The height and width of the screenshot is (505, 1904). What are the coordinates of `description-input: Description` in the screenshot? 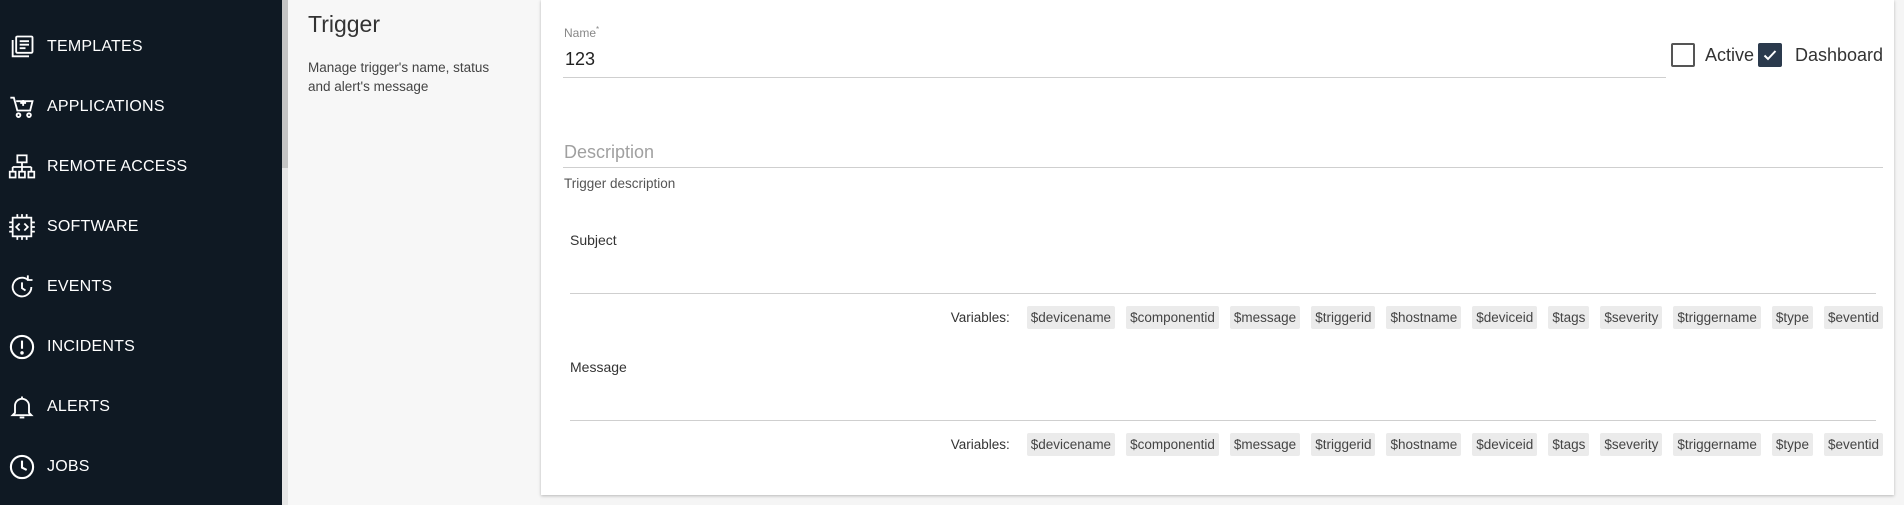 It's located at (609, 152).